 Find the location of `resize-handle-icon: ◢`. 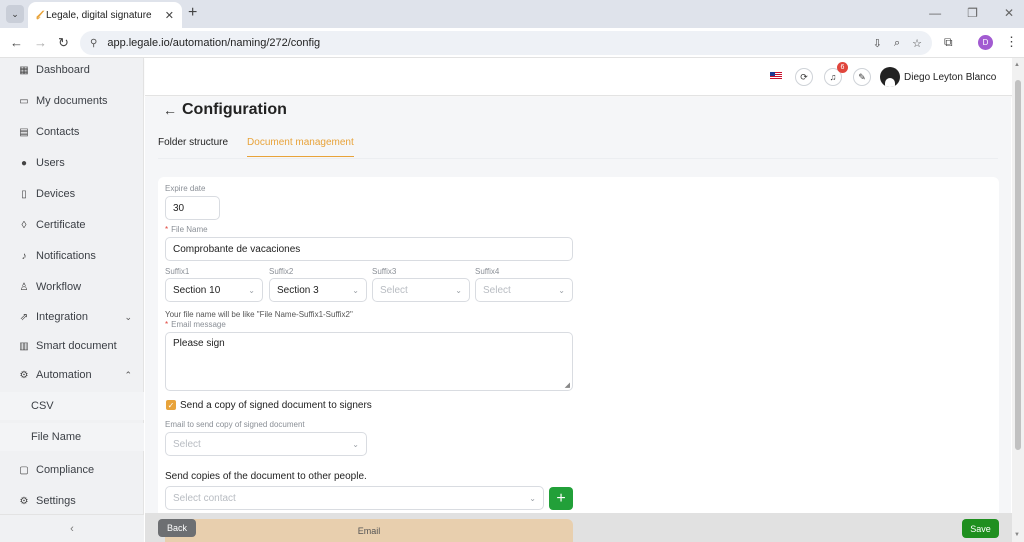

resize-handle-icon: ◢ is located at coordinates (567, 385).